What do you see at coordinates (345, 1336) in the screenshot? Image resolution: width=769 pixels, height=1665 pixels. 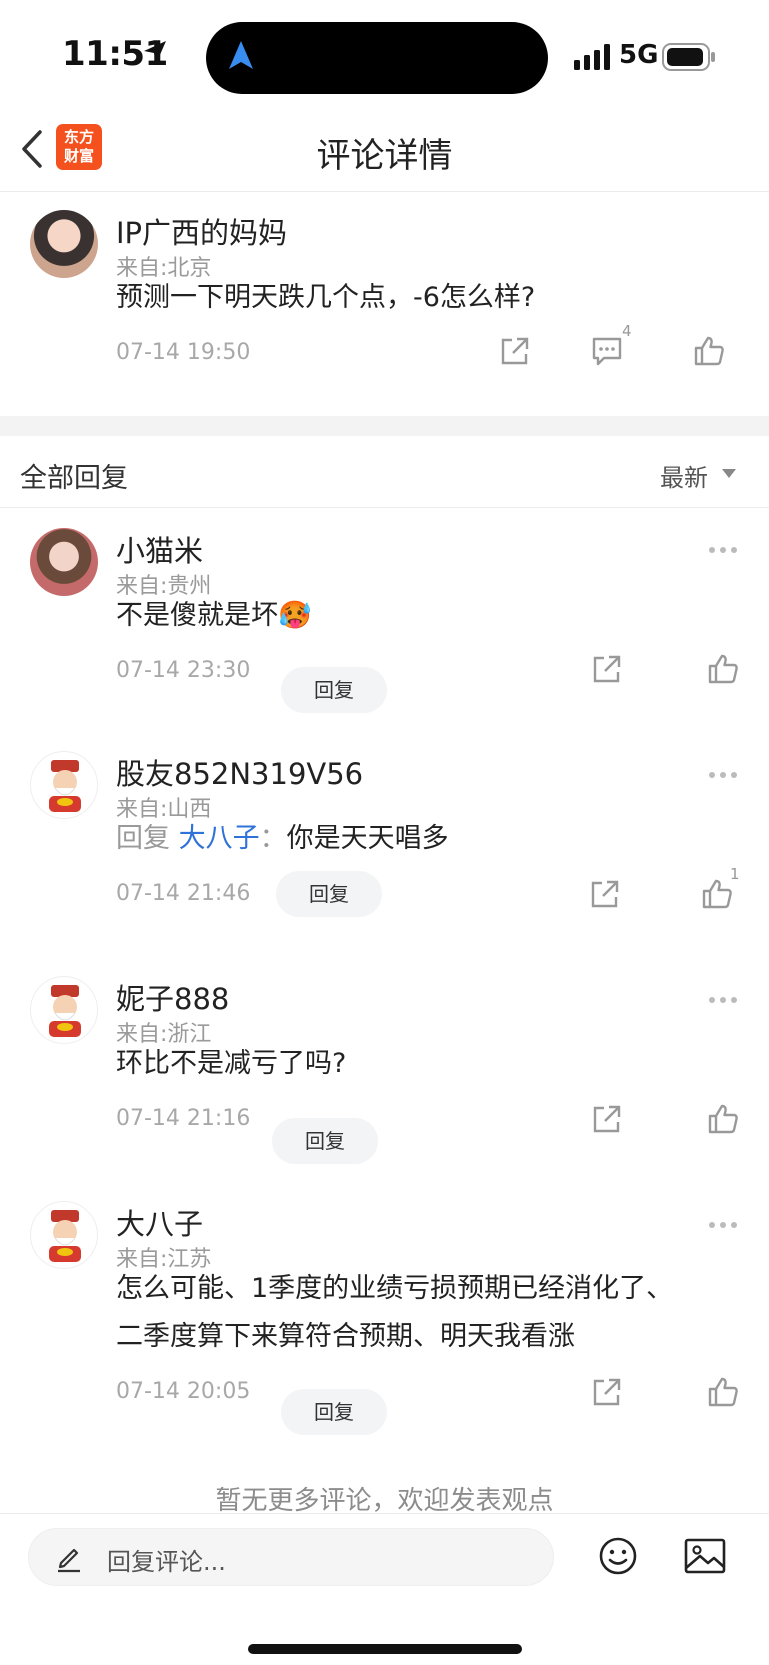 I see `reply-text-line-2: 二季度算下来算符合预期、明天我看涨` at bounding box center [345, 1336].